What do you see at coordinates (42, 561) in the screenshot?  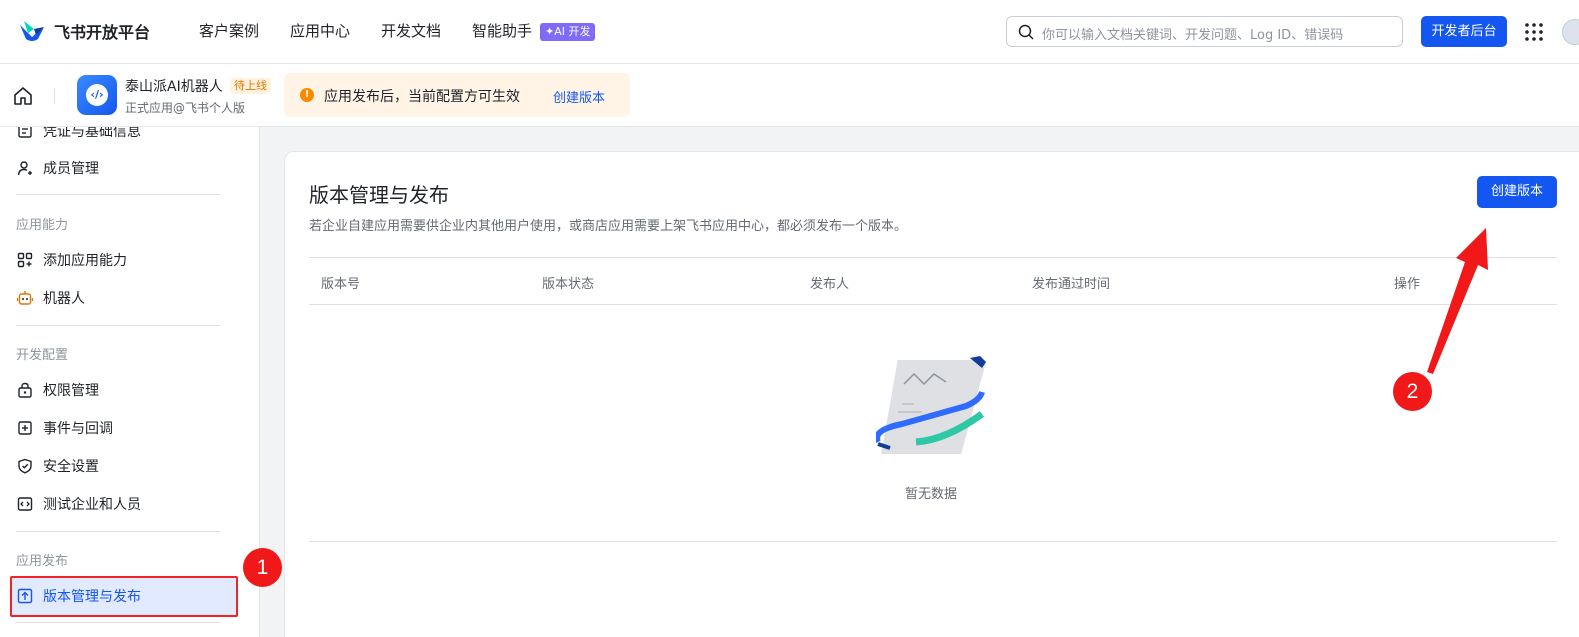 I see `group-title-publish: 应用发布` at bounding box center [42, 561].